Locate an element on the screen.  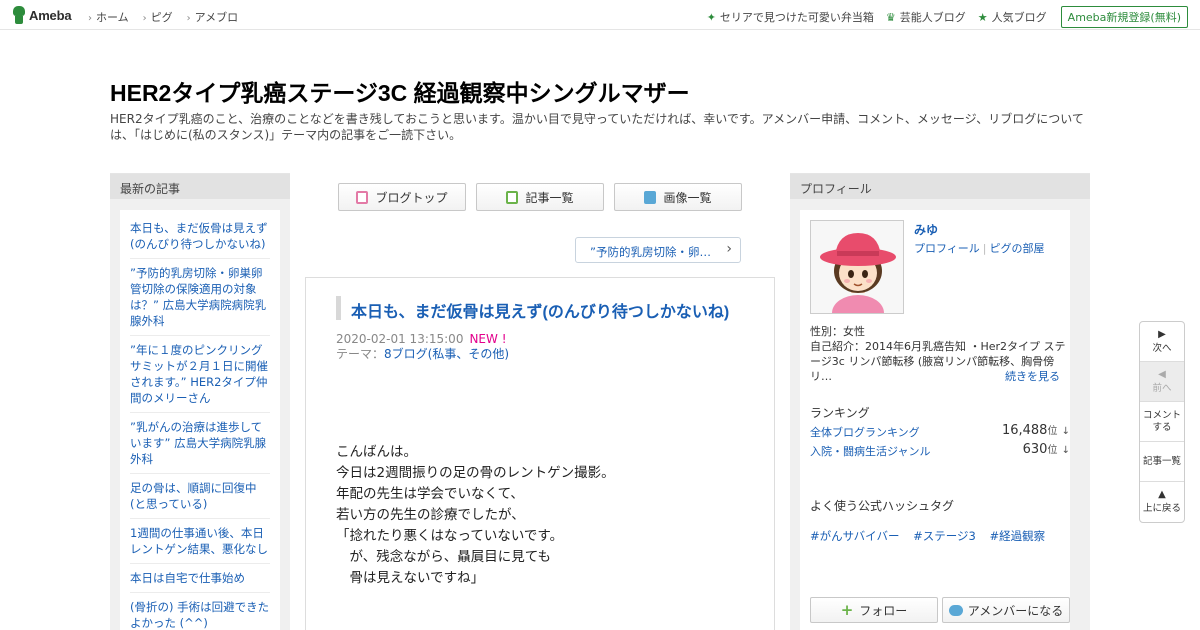
register-button: Ameba新規登録(無料) is located at coordinates (1124, 17).